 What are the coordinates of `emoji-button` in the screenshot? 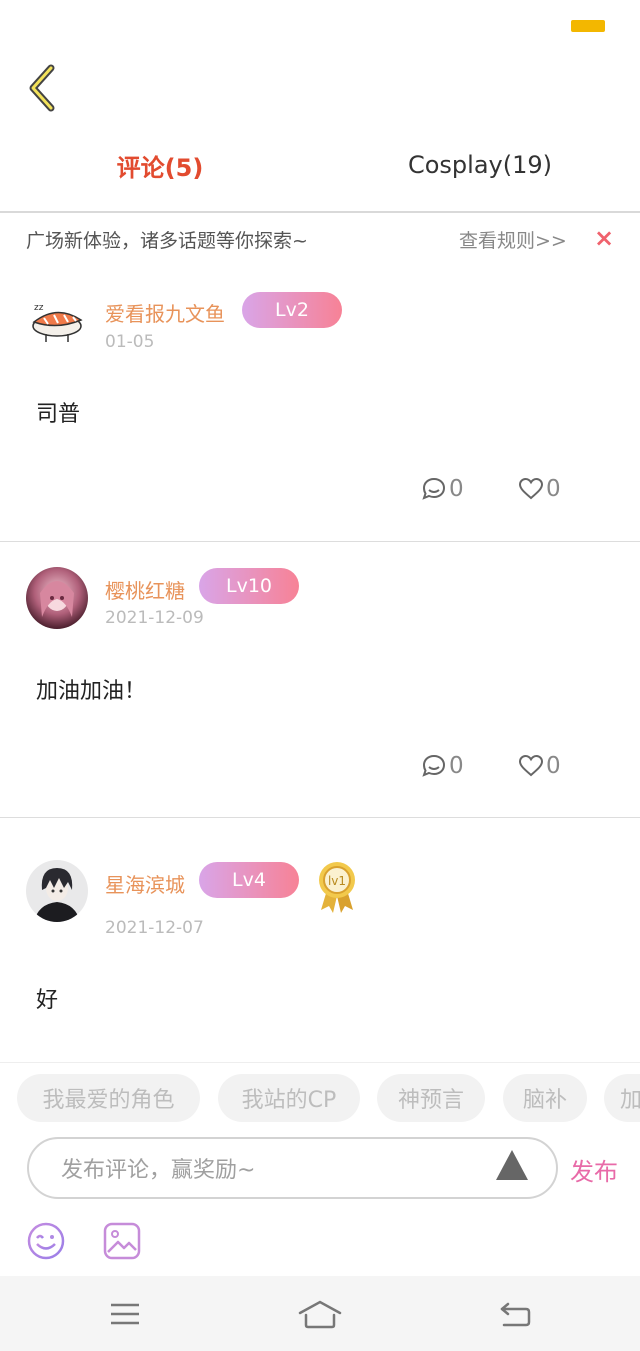 It's located at (46, 1243).